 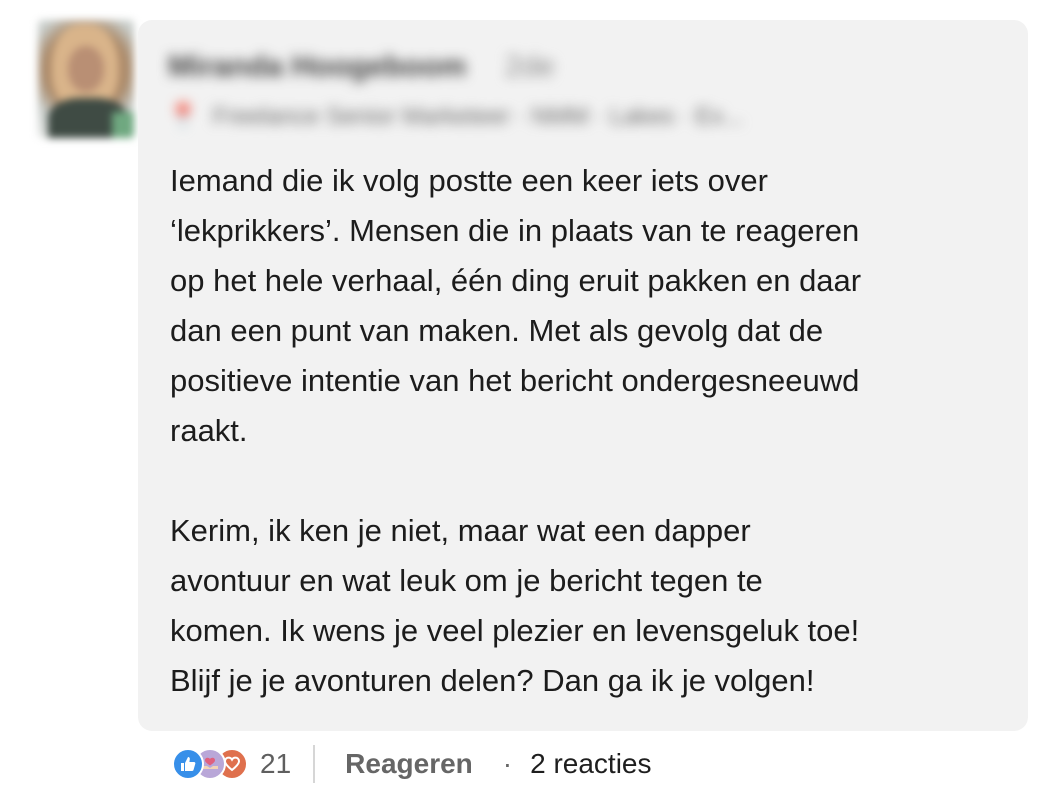 What do you see at coordinates (188, 764) in the screenshot?
I see `like-icon` at bounding box center [188, 764].